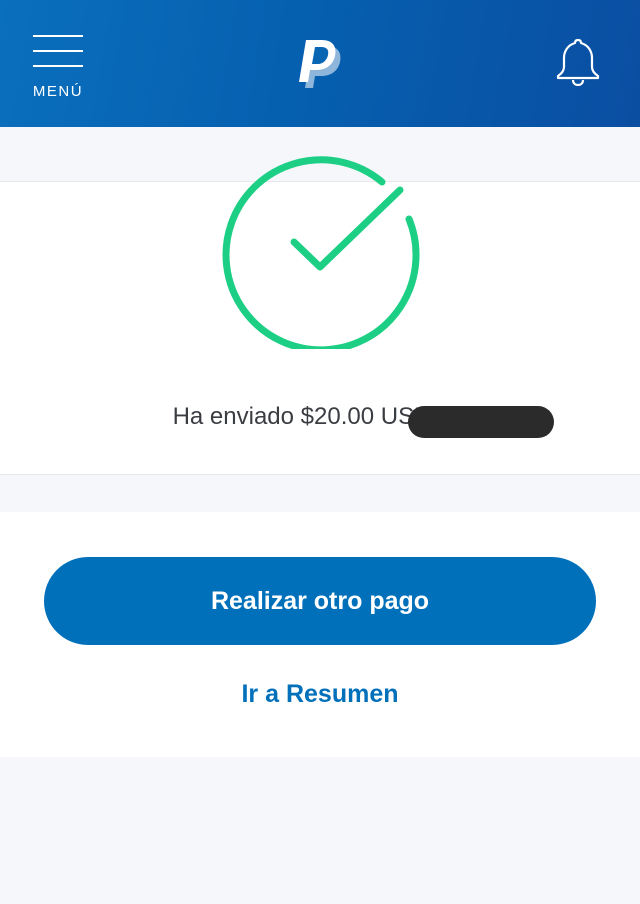 Image resolution: width=640 pixels, height=904 pixels. I want to click on redacted-recipient, so click(481, 422).